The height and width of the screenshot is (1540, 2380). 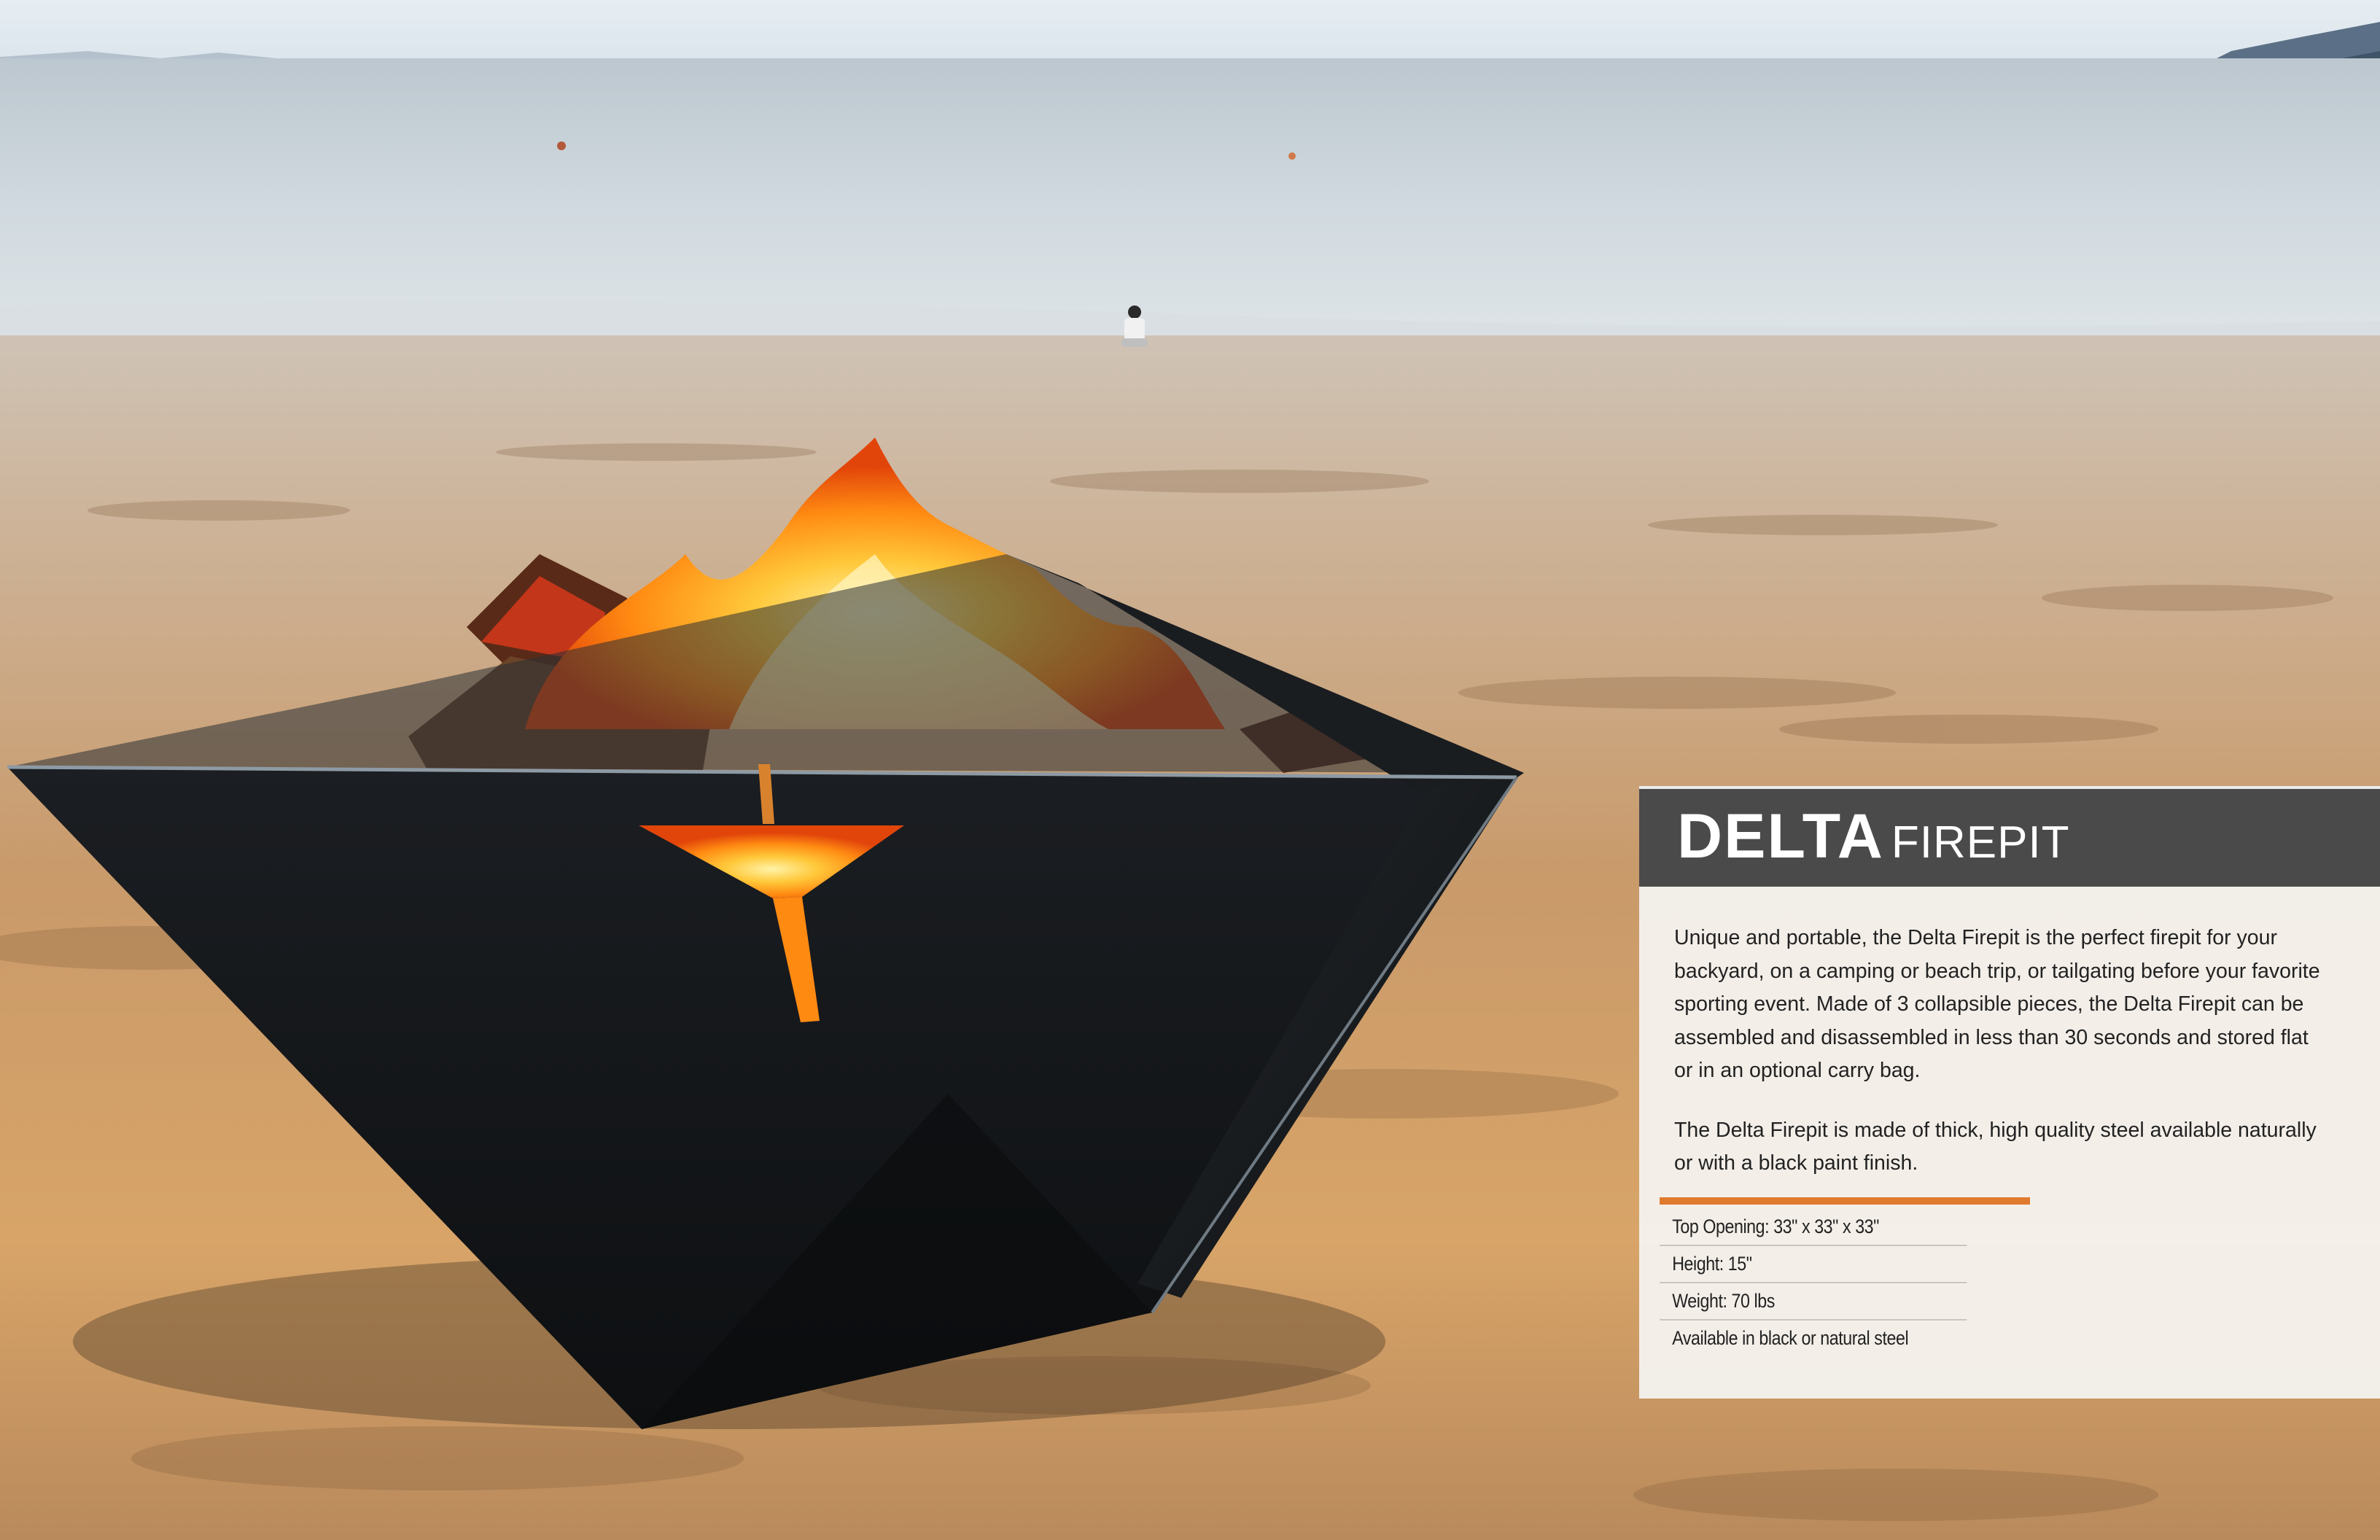 What do you see at coordinates (1813, 1227) in the screenshot?
I see `spec-top-opening: Top Opening: 33" x 33" x 33"` at bounding box center [1813, 1227].